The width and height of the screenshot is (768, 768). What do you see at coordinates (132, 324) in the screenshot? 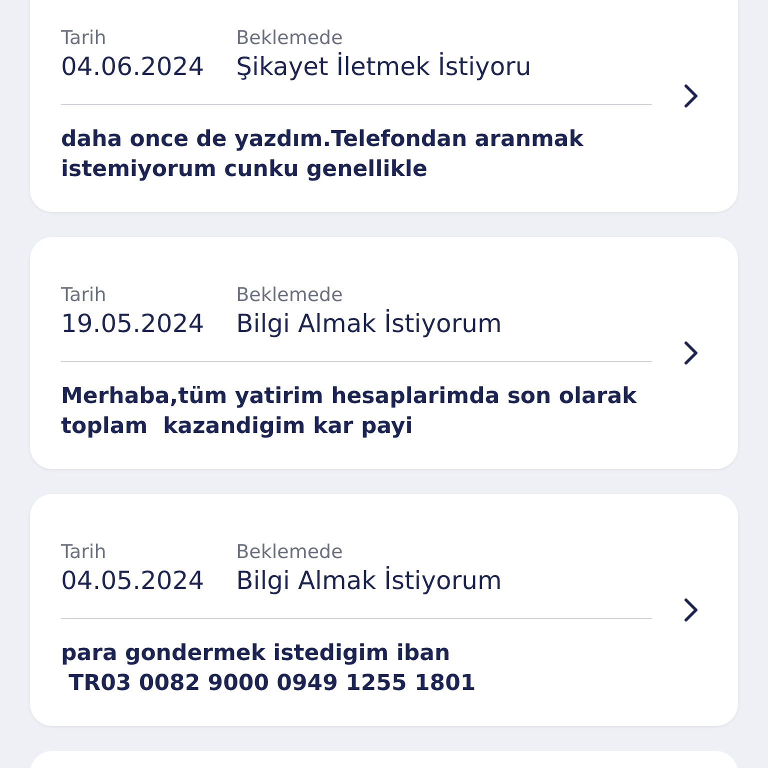
I see `date: 19.05.2024` at bounding box center [132, 324].